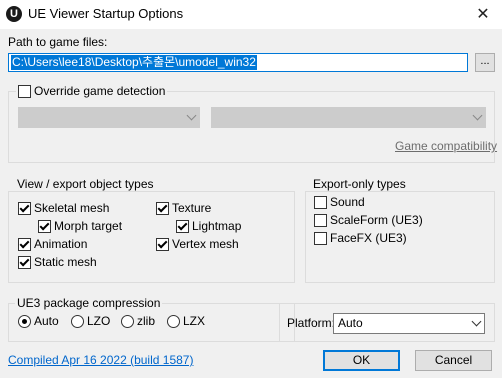 This screenshot has height=378, width=502. I want to click on override-label: Override game detection, so click(100, 91).